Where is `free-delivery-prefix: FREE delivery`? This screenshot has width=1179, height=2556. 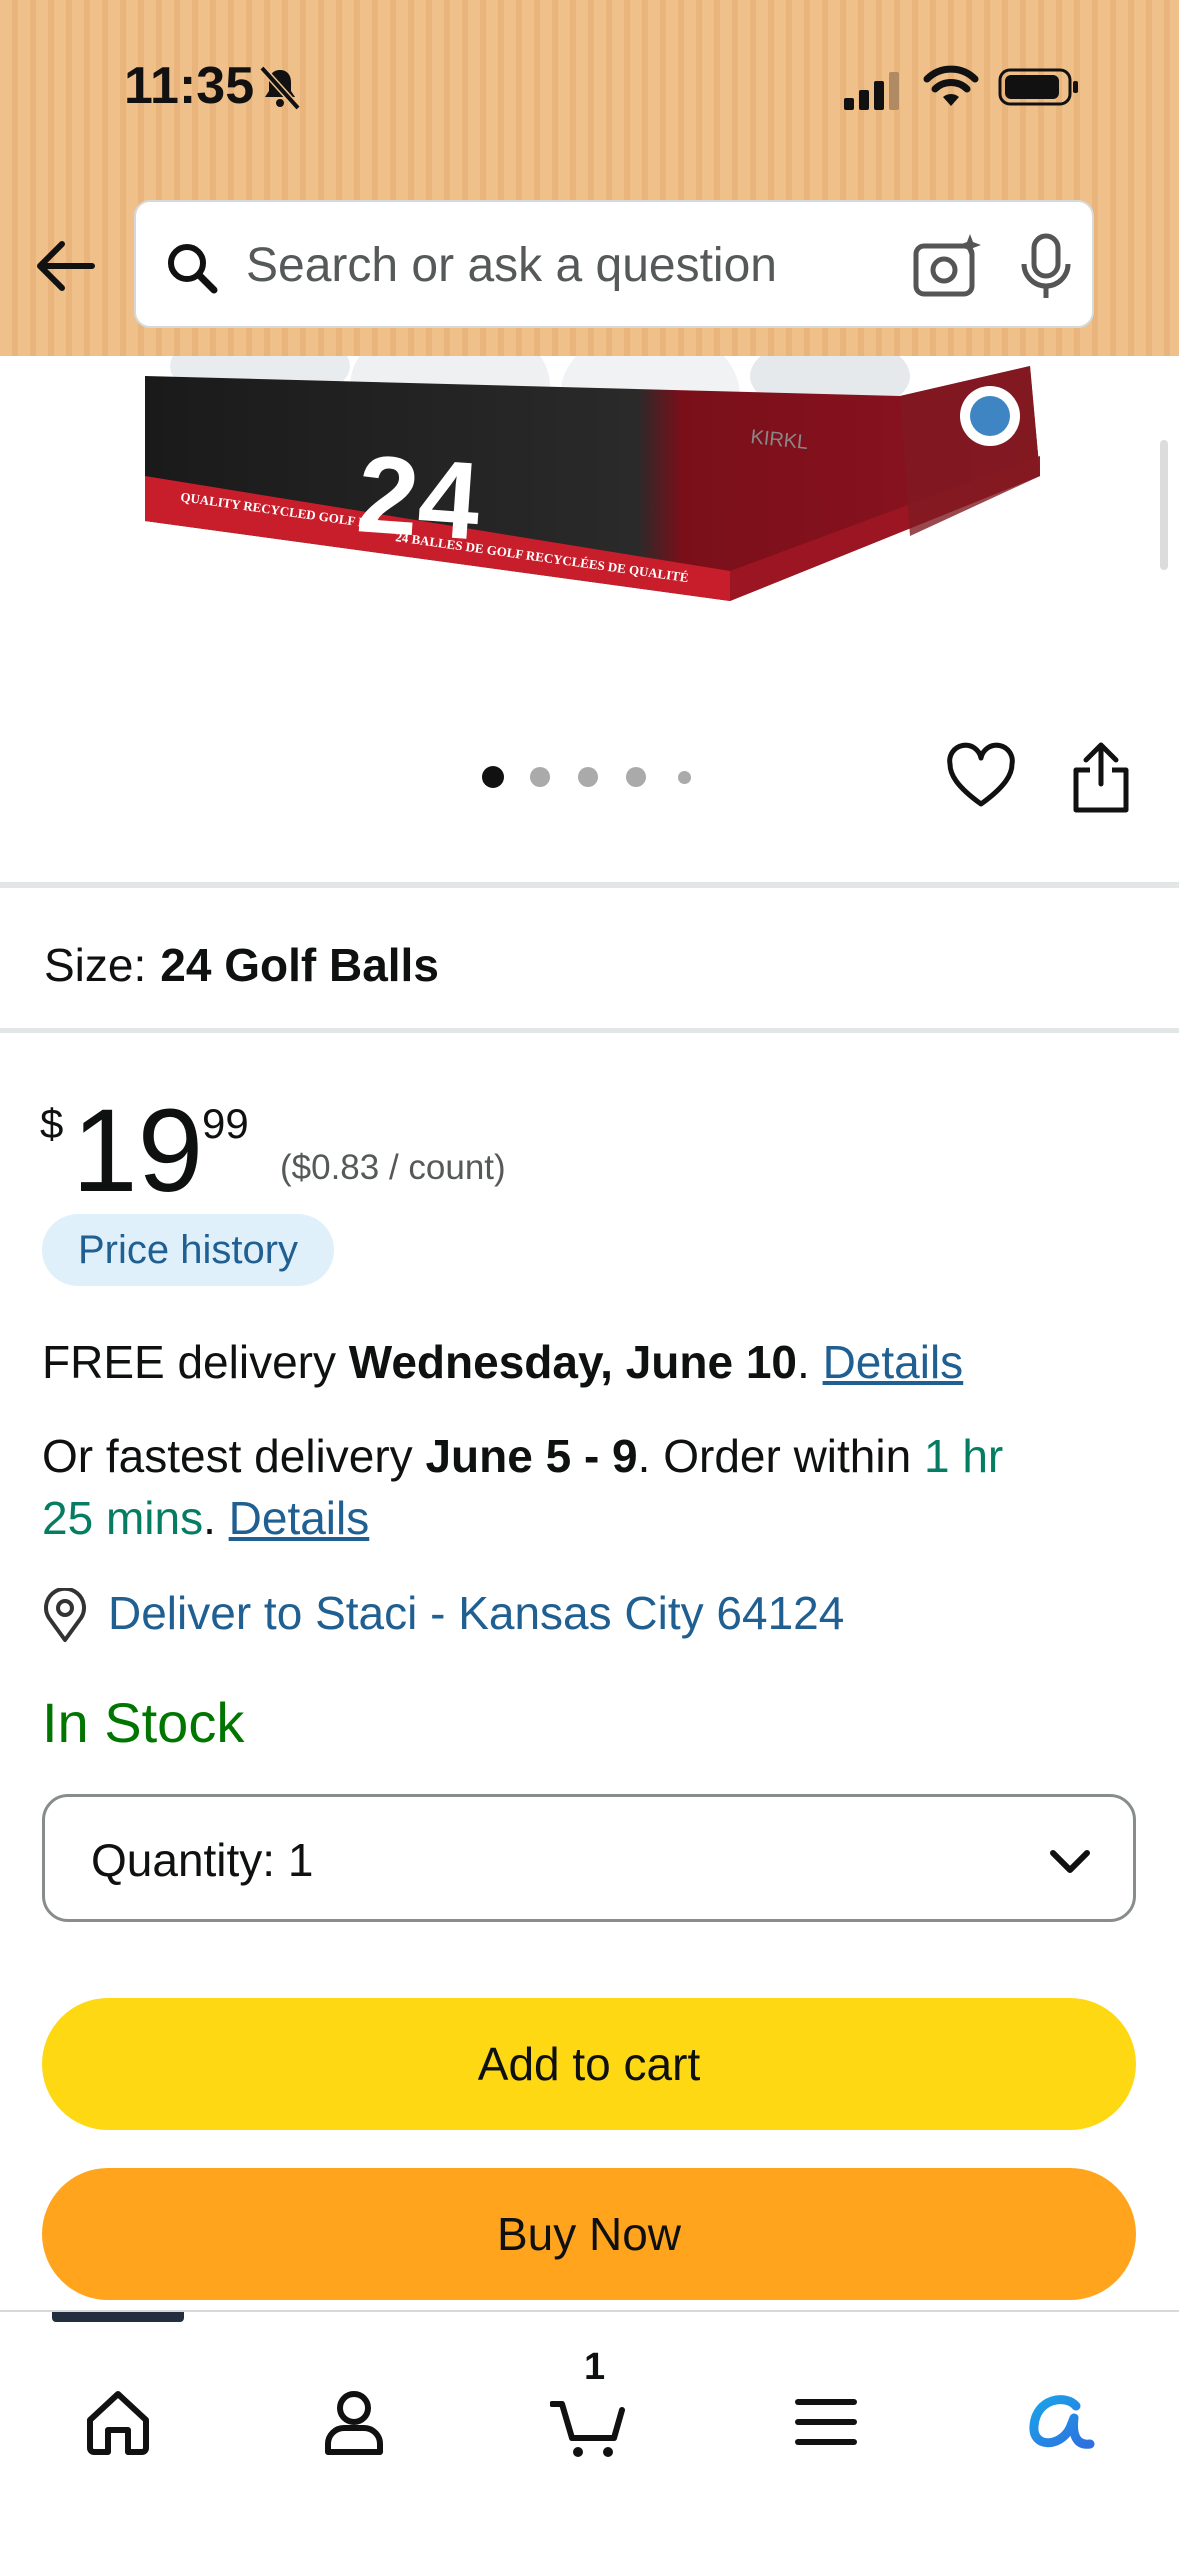
free-delivery-prefix: FREE delivery is located at coordinates (195, 1362).